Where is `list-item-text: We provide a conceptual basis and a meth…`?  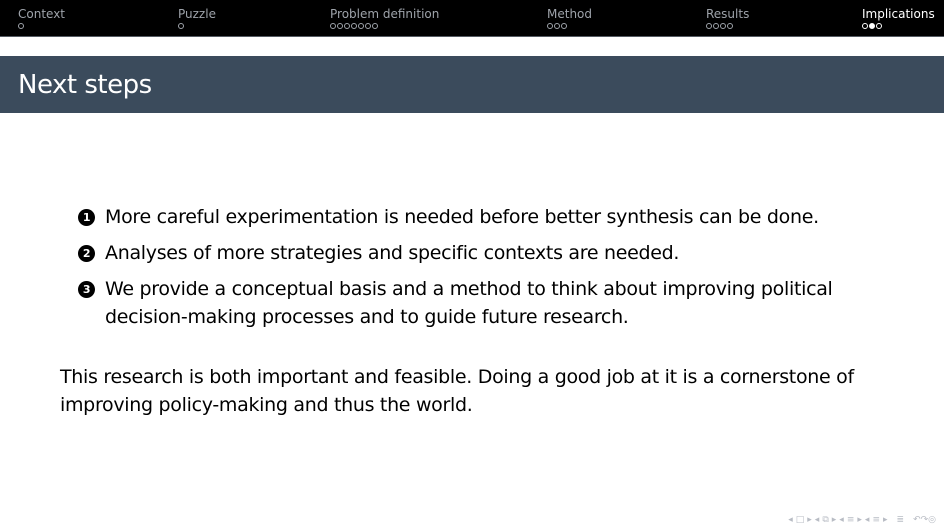 list-item-text: We provide a conceptual basis and a meth… is located at coordinates (469, 303).